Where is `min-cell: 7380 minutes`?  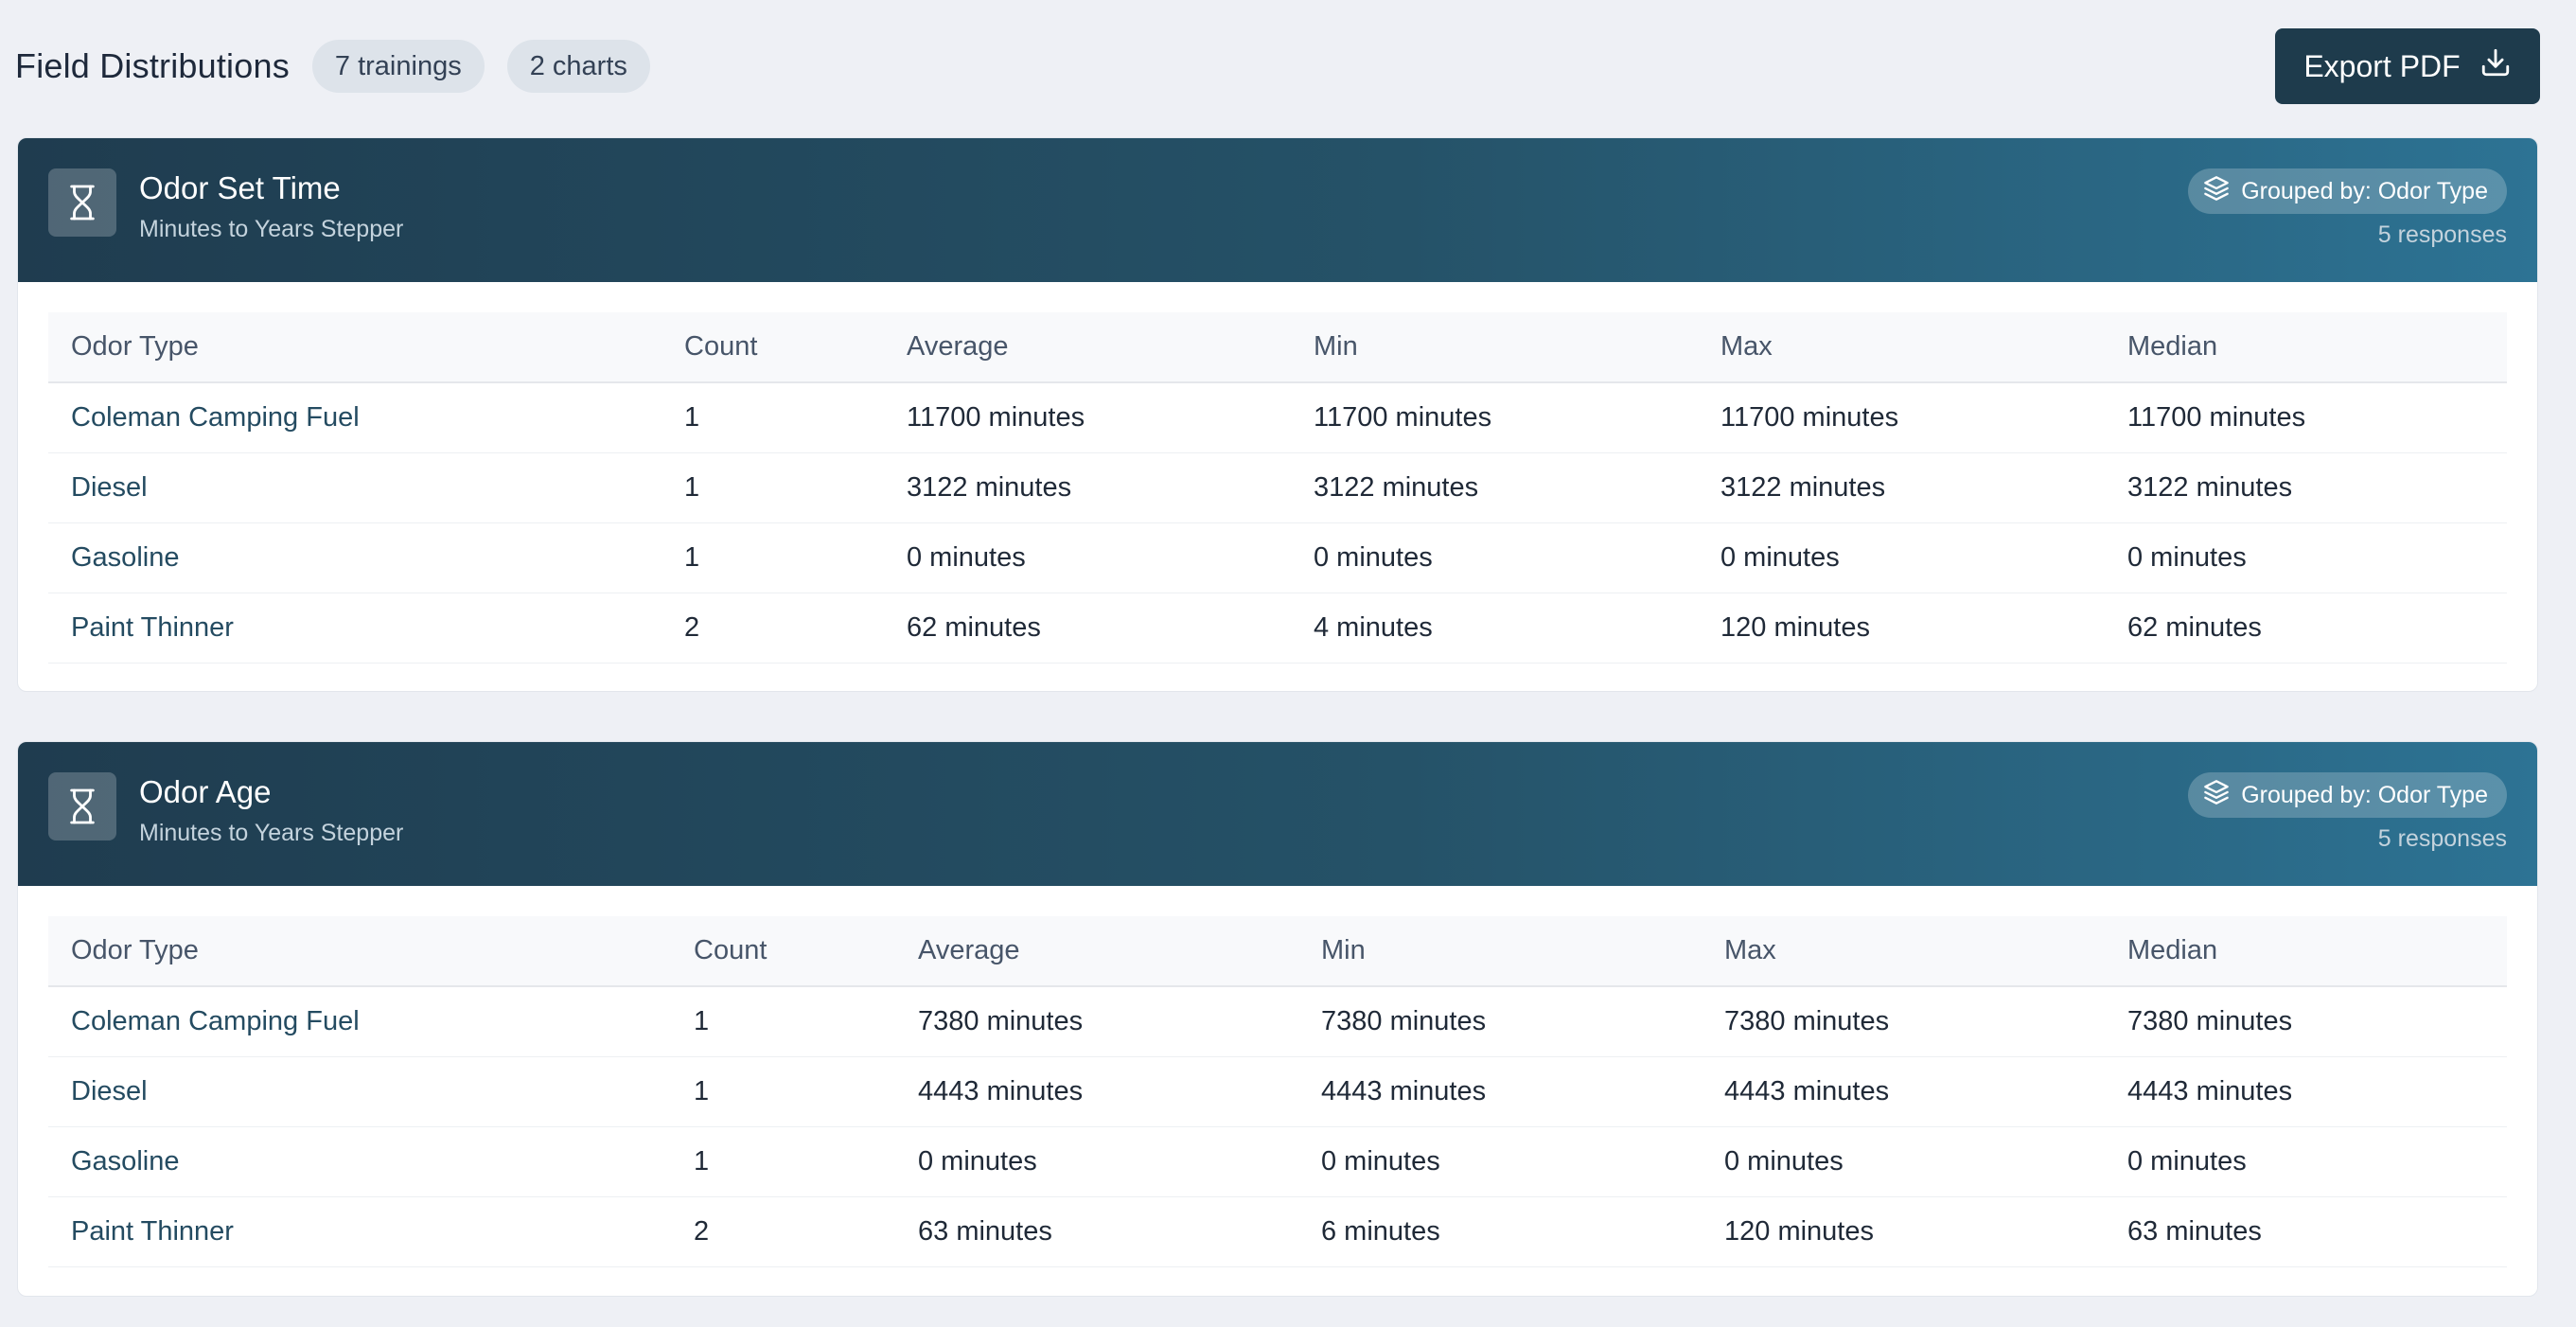 min-cell: 7380 minutes is located at coordinates (1500, 1021).